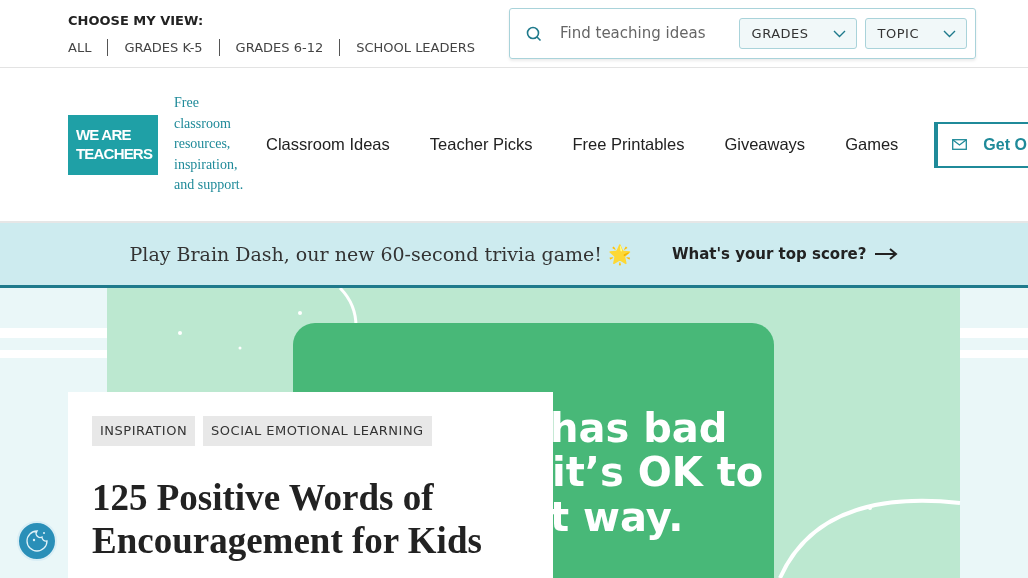  Describe the element at coordinates (765, 144) in the screenshot. I see `nav-link: Giveaways` at that location.